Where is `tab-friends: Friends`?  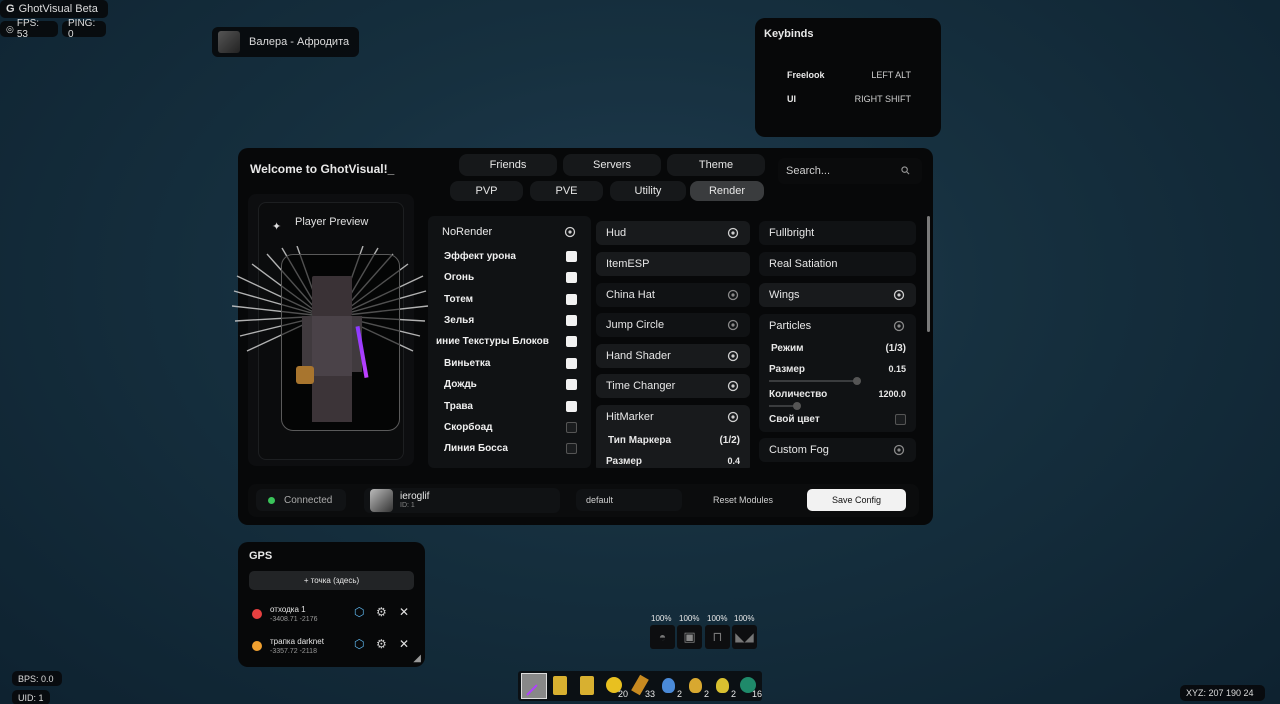 tab-friends: Friends is located at coordinates (508, 165).